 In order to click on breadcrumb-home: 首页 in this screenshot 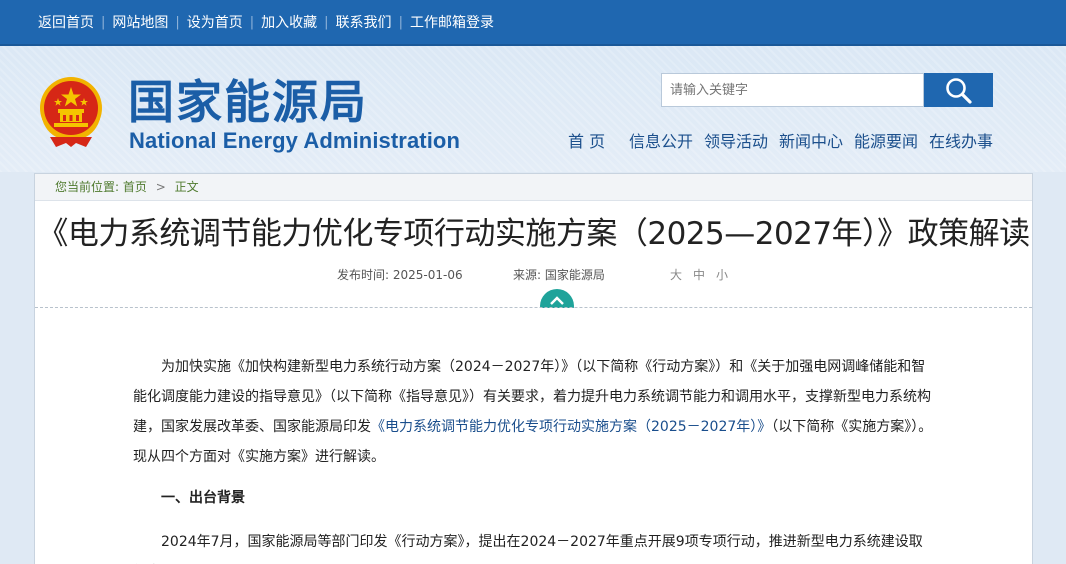, I will do `click(135, 187)`.